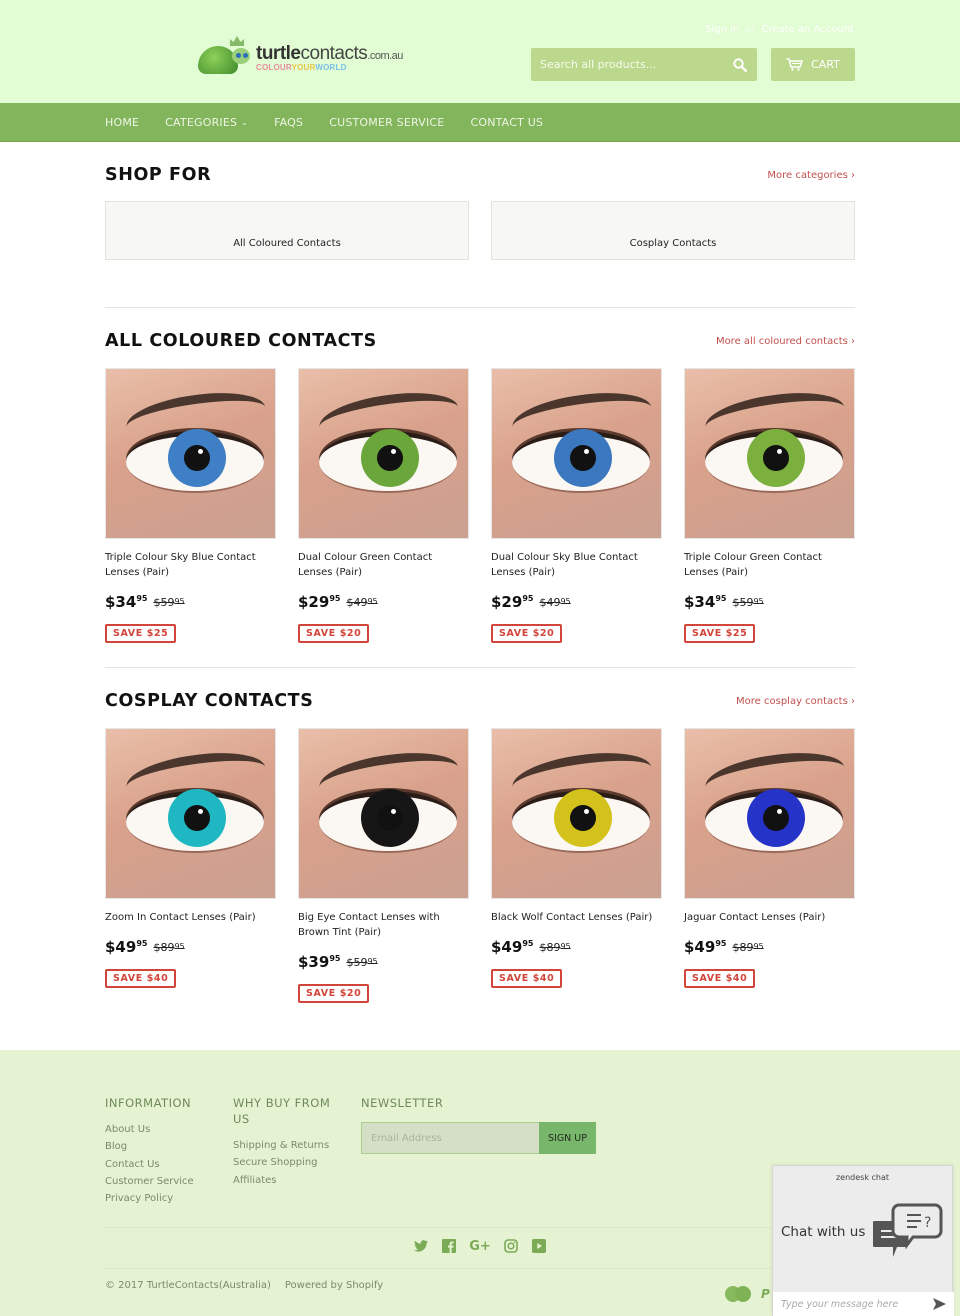 The height and width of the screenshot is (1316, 960). What do you see at coordinates (567, 1138) in the screenshot?
I see `sign-up-button: SIGN UP` at bounding box center [567, 1138].